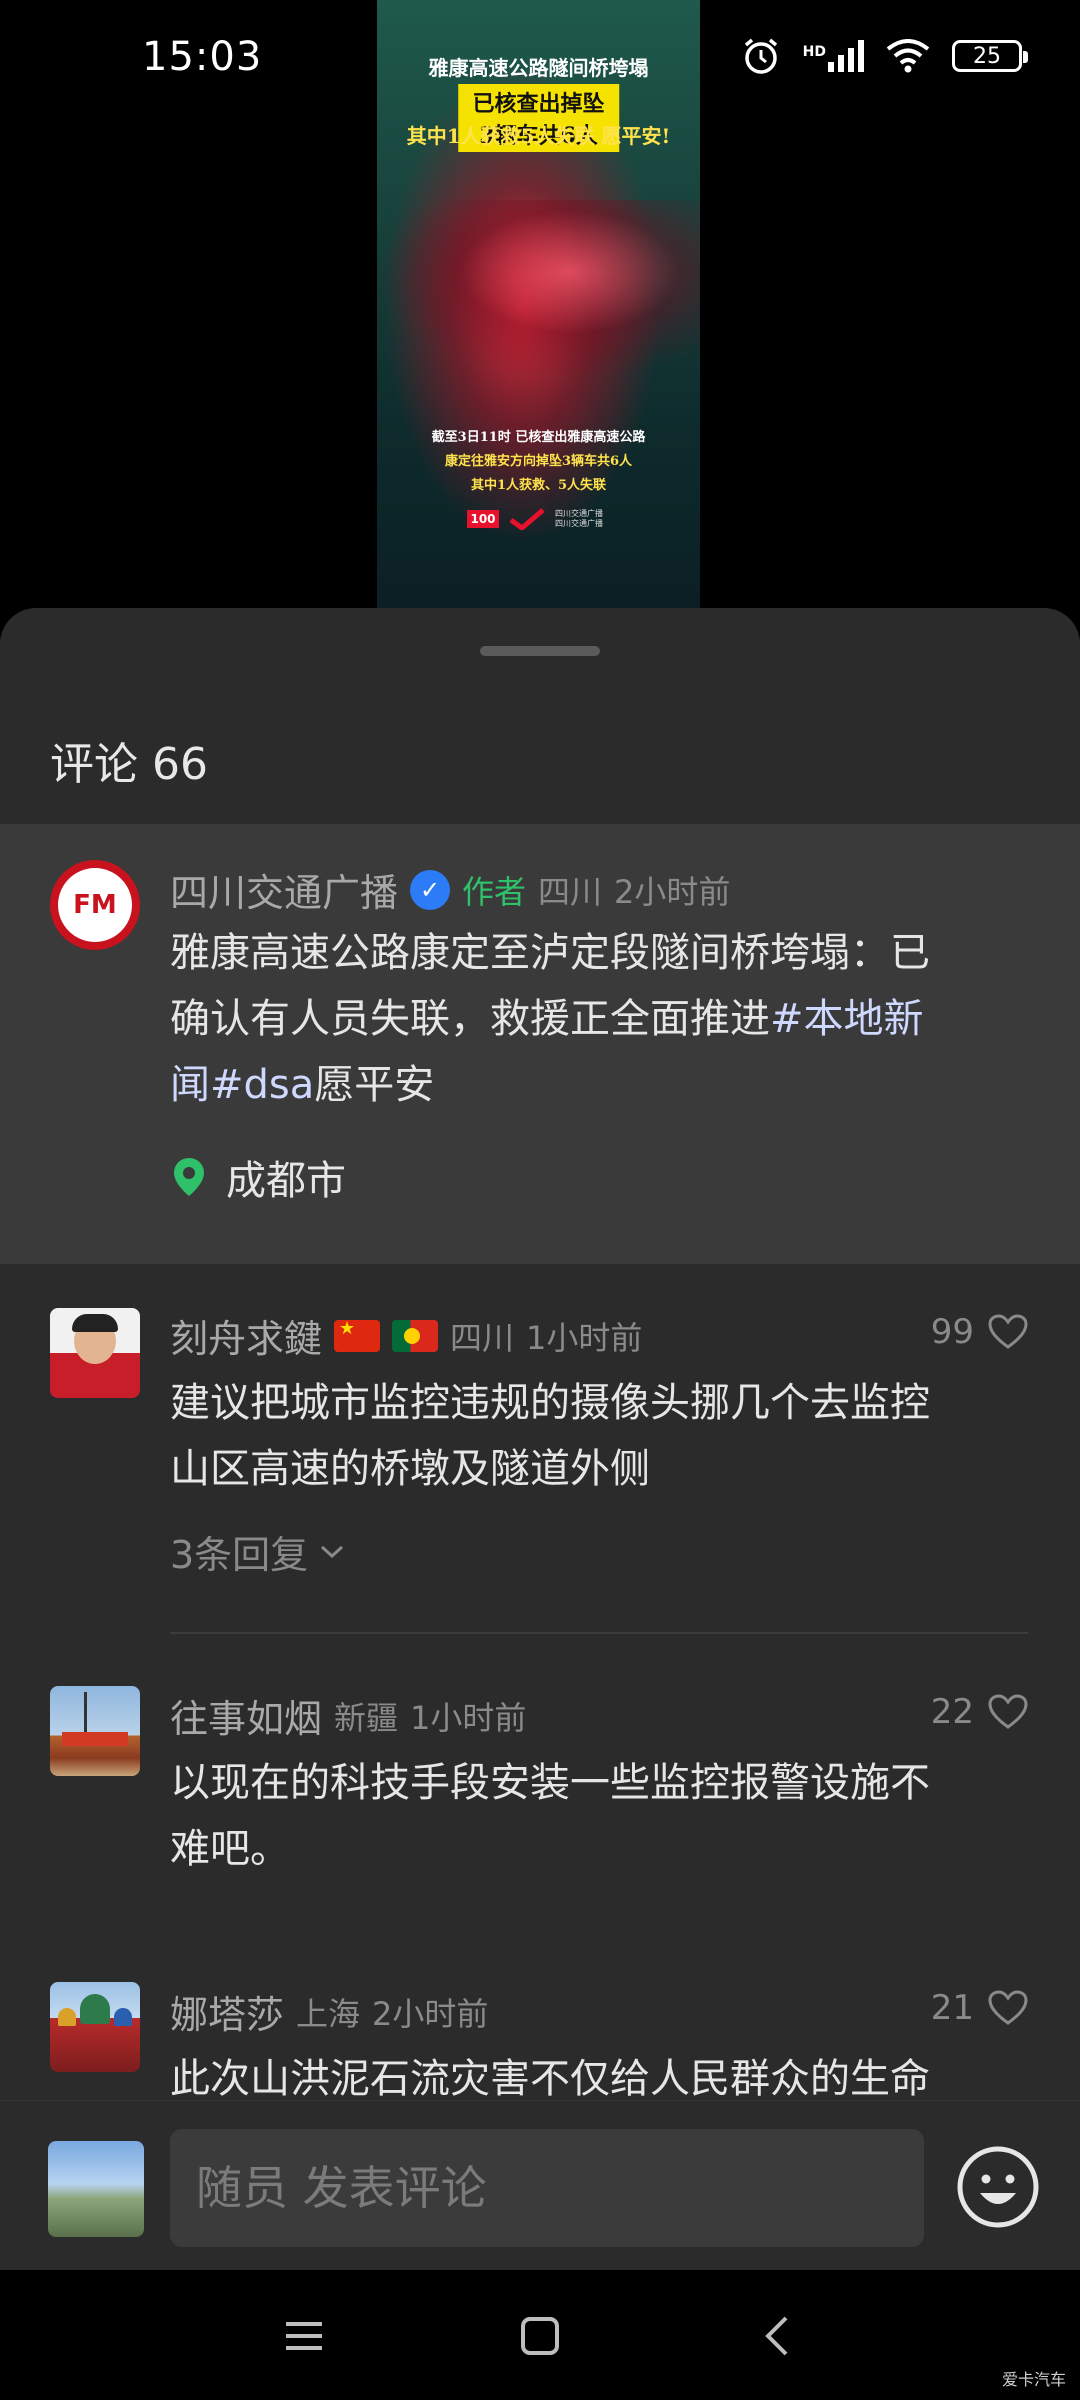 The height and width of the screenshot is (2400, 1080). What do you see at coordinates (85, 1712) in the screenshot?
I see `avatar-flagpole` at bounding box center [85, 1712].